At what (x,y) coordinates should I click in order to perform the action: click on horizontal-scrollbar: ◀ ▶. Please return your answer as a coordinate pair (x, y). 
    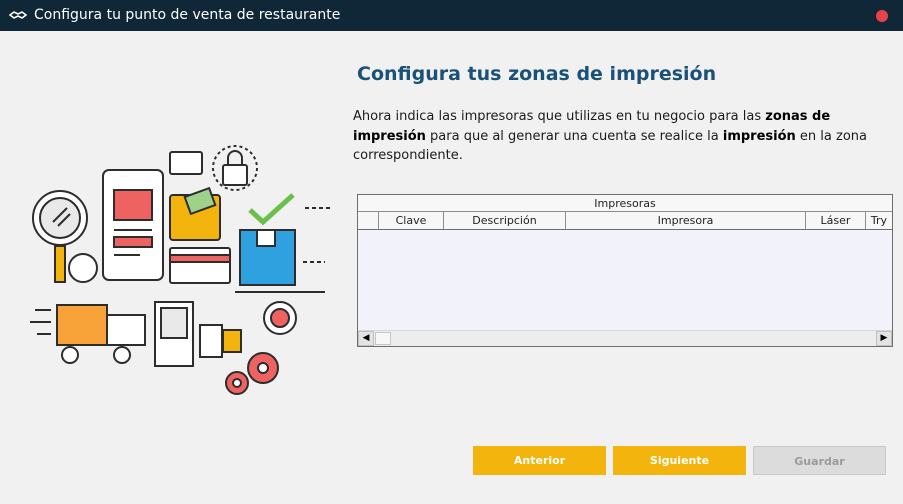
    Looking at the image, I should click on (625, 338).